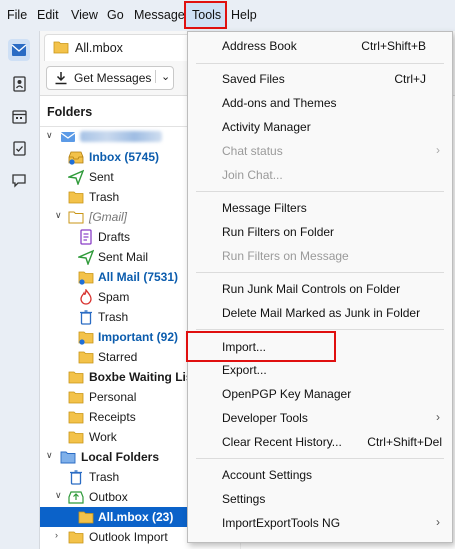  What do you see at coordinates (20, 290) in the screenshot?
I see `spaces-toolbar` at bounding box center [20, 290].